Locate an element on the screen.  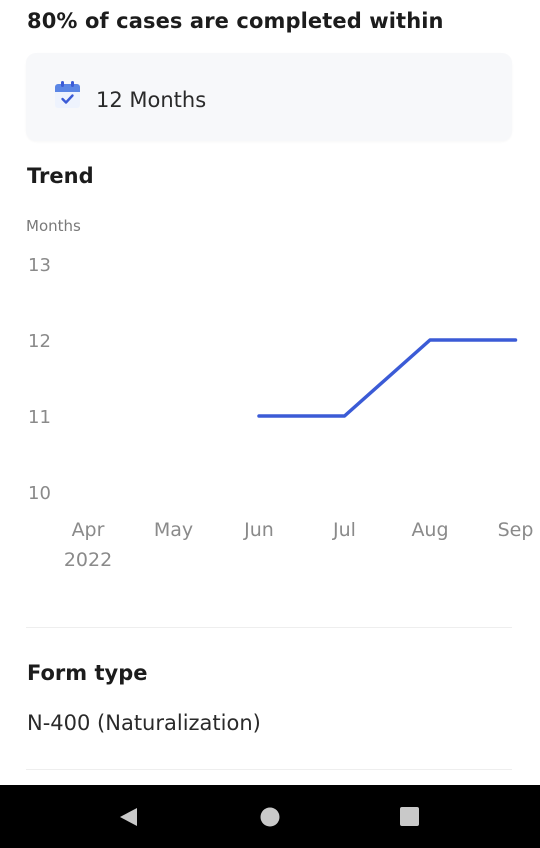
y-tick-label: 13 is located at coordinates (39, 265).